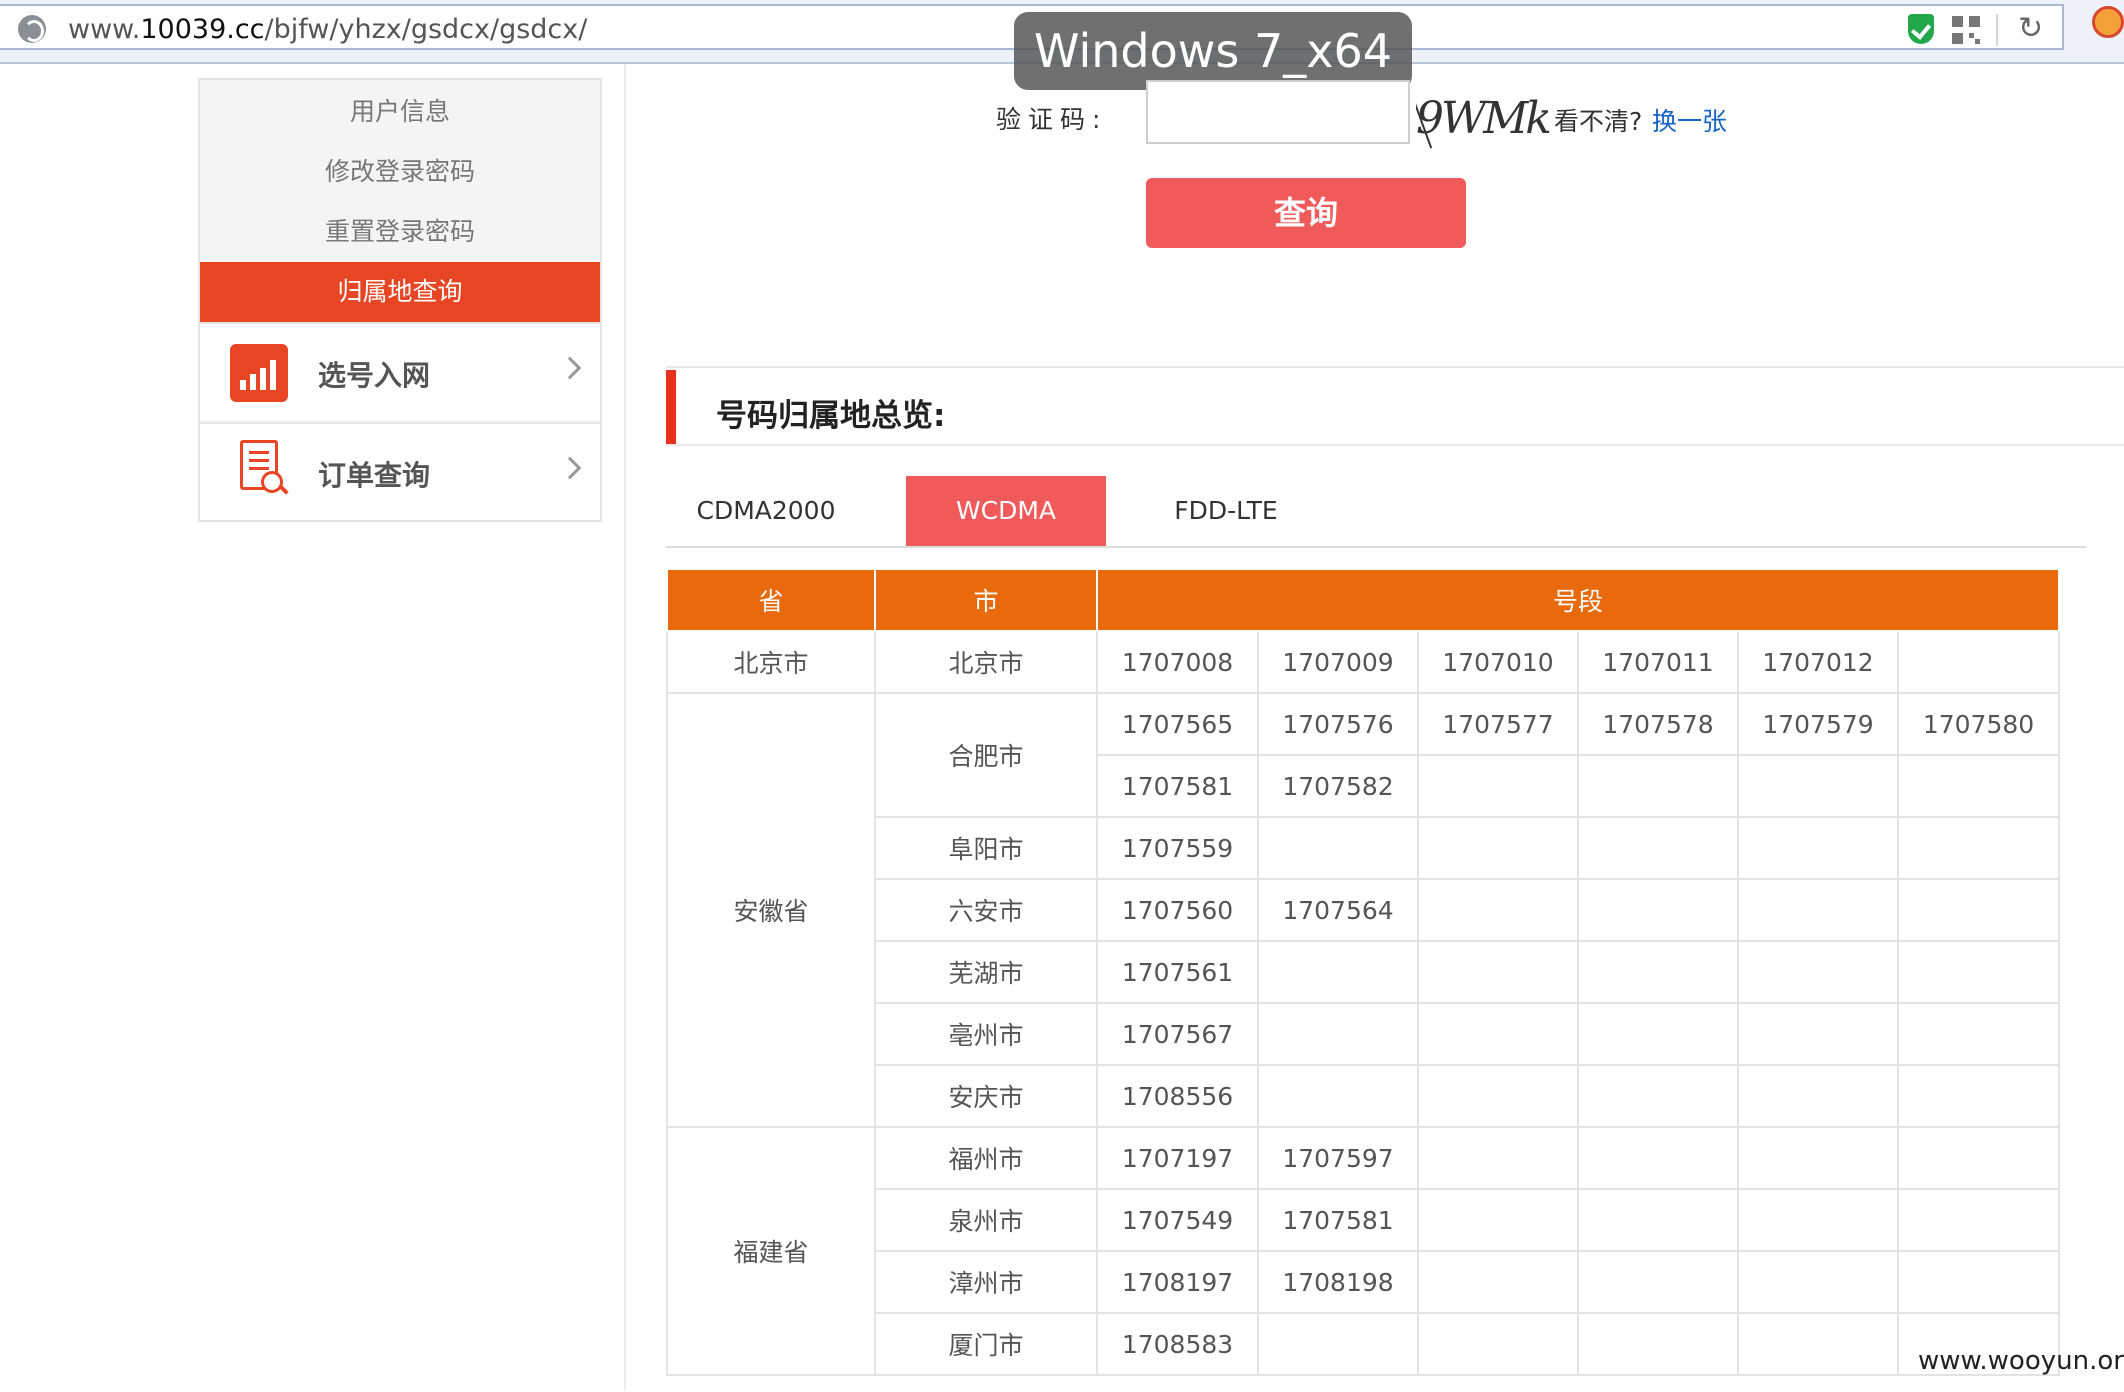 This screenshot has height=1392, width=2124. I want to click on query-button: 查询, so click(1306, 213).